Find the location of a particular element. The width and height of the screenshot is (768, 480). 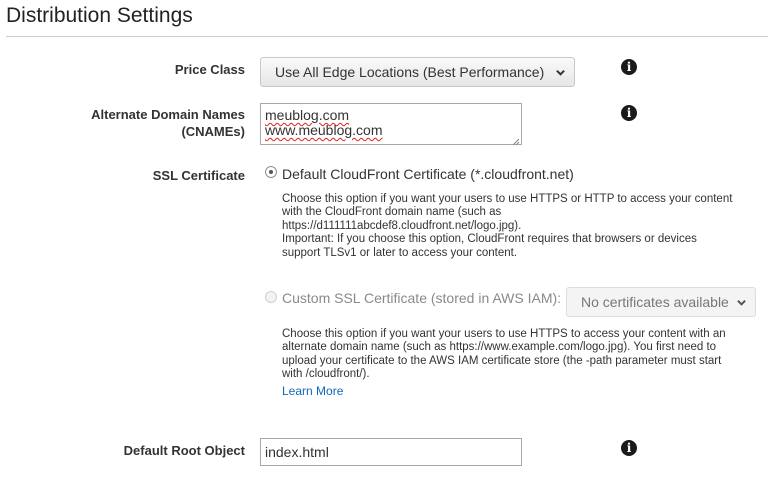

custom-certificate-radio is located at coordinates (271, 297).